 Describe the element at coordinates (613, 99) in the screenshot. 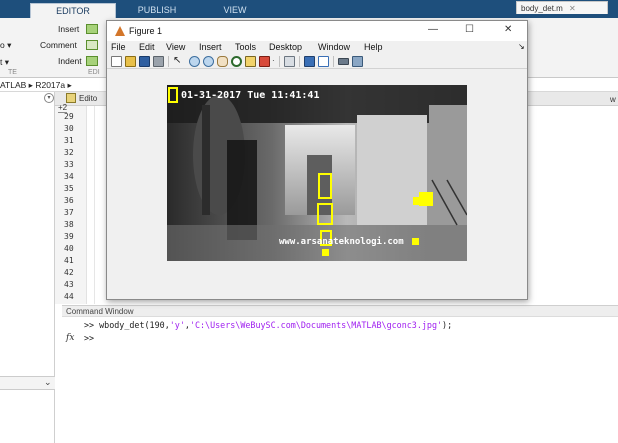

I see `editor-tab-trunc: w` at that location.